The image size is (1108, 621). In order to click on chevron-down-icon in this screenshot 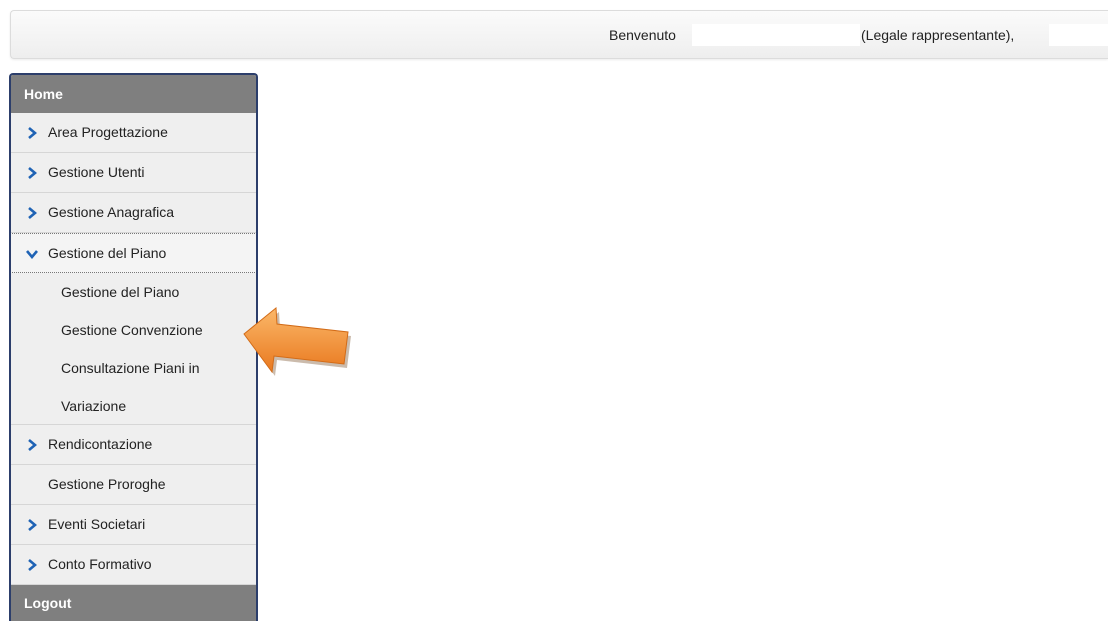, I will do `click(32, 254)`.